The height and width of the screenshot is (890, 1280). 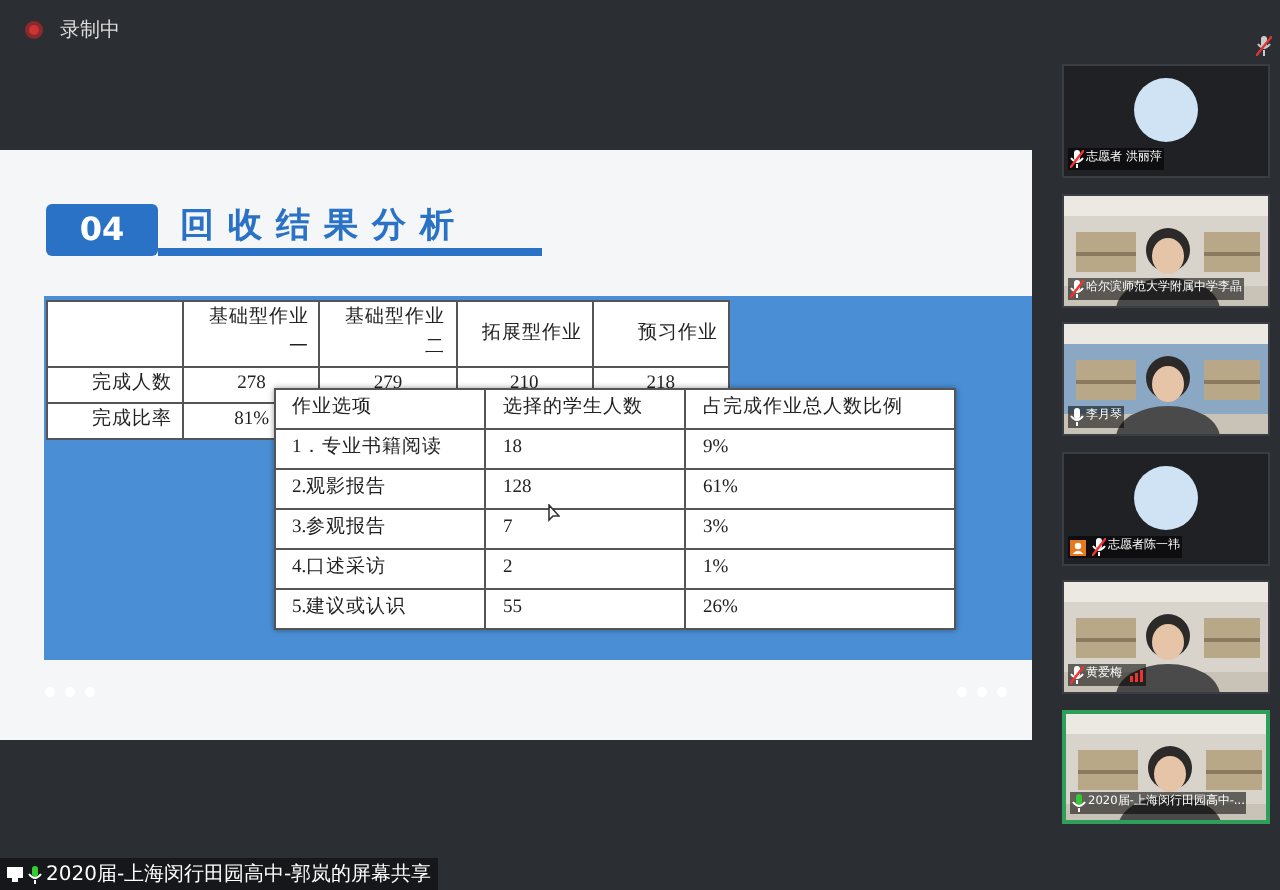 What do you see at coordinates (585, 409) in the screenshot?
I see `column-header: 选择的学生人数` at bounding box center [585, 409].